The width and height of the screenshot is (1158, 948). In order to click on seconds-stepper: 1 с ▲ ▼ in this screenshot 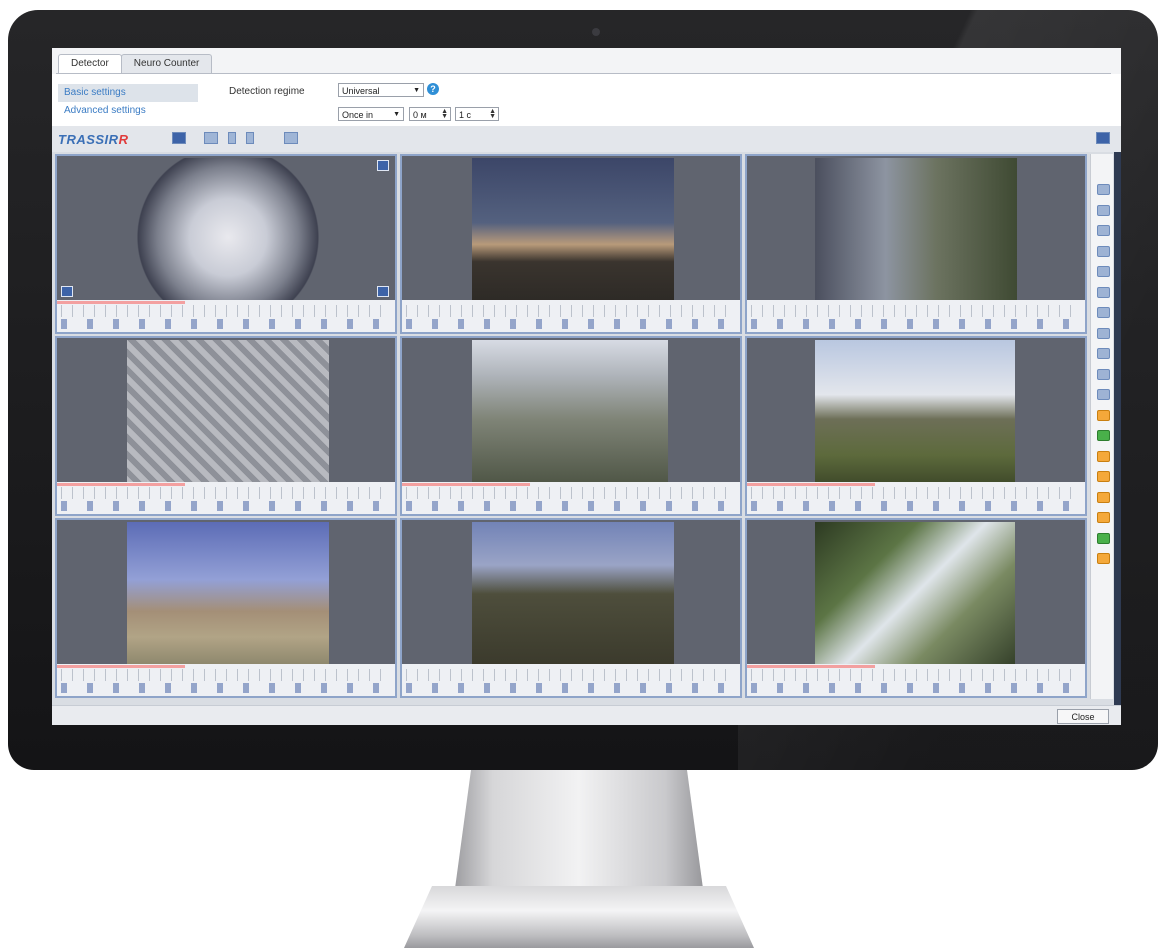, I will do `click(477, 114)`.